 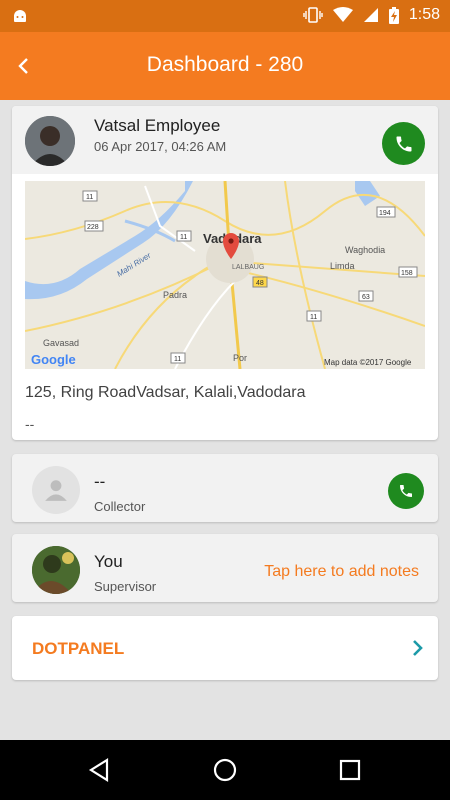 I want to click on chevron-right-icon, so click(x=418, y=648).